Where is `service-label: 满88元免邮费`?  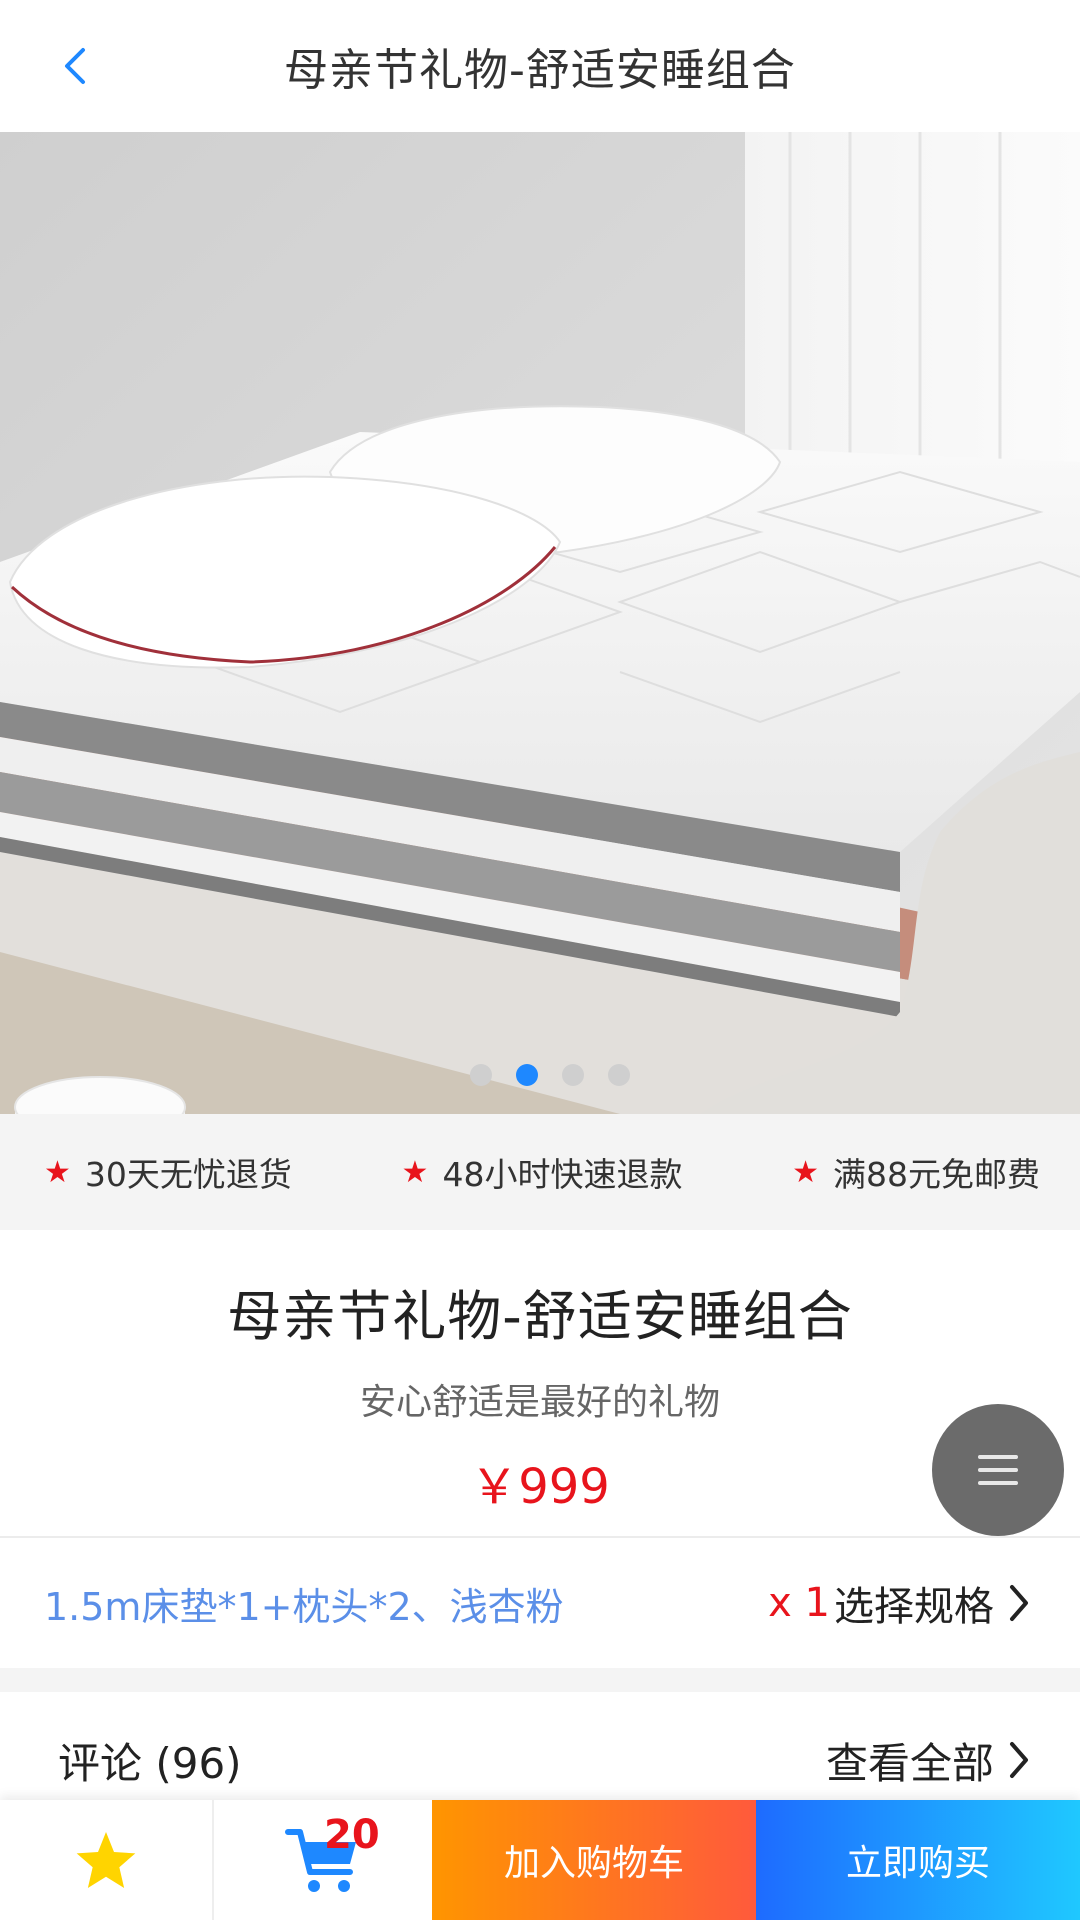
service-label: 满88元免邮费 is located at coordinates (936, 1174).